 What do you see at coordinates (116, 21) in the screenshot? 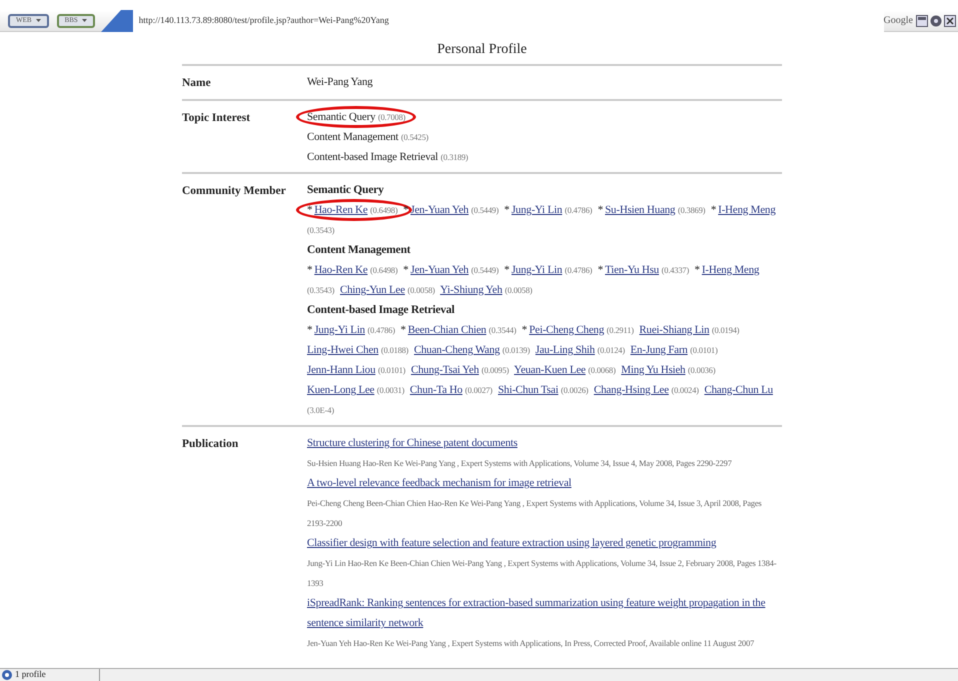
I see `toolbar-swoosh-icon` at bounding box center [116, 21].